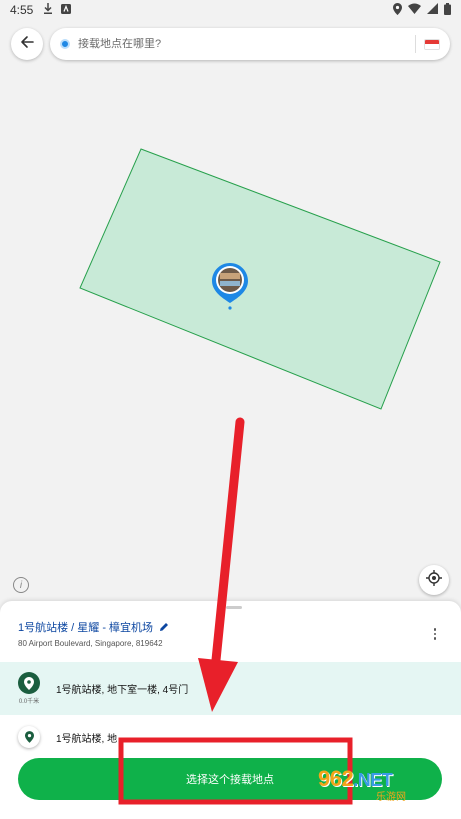 The image size is (461, 819). I want to click on pencil-icon, so click(164, 627).